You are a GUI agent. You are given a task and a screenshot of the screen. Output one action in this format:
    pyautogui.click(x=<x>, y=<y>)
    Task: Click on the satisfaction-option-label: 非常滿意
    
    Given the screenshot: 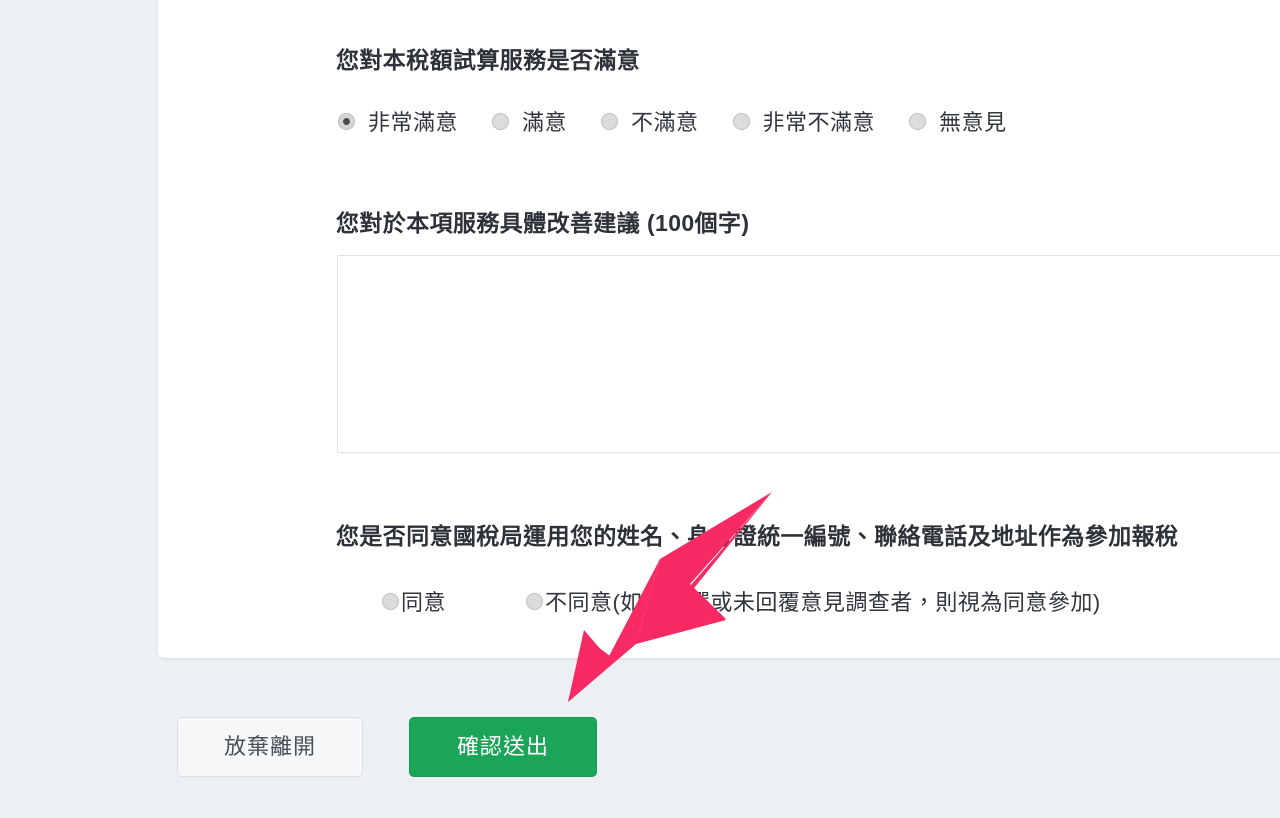 What is the action you would take?
    pyautogui.click(x=413, y=122)
    